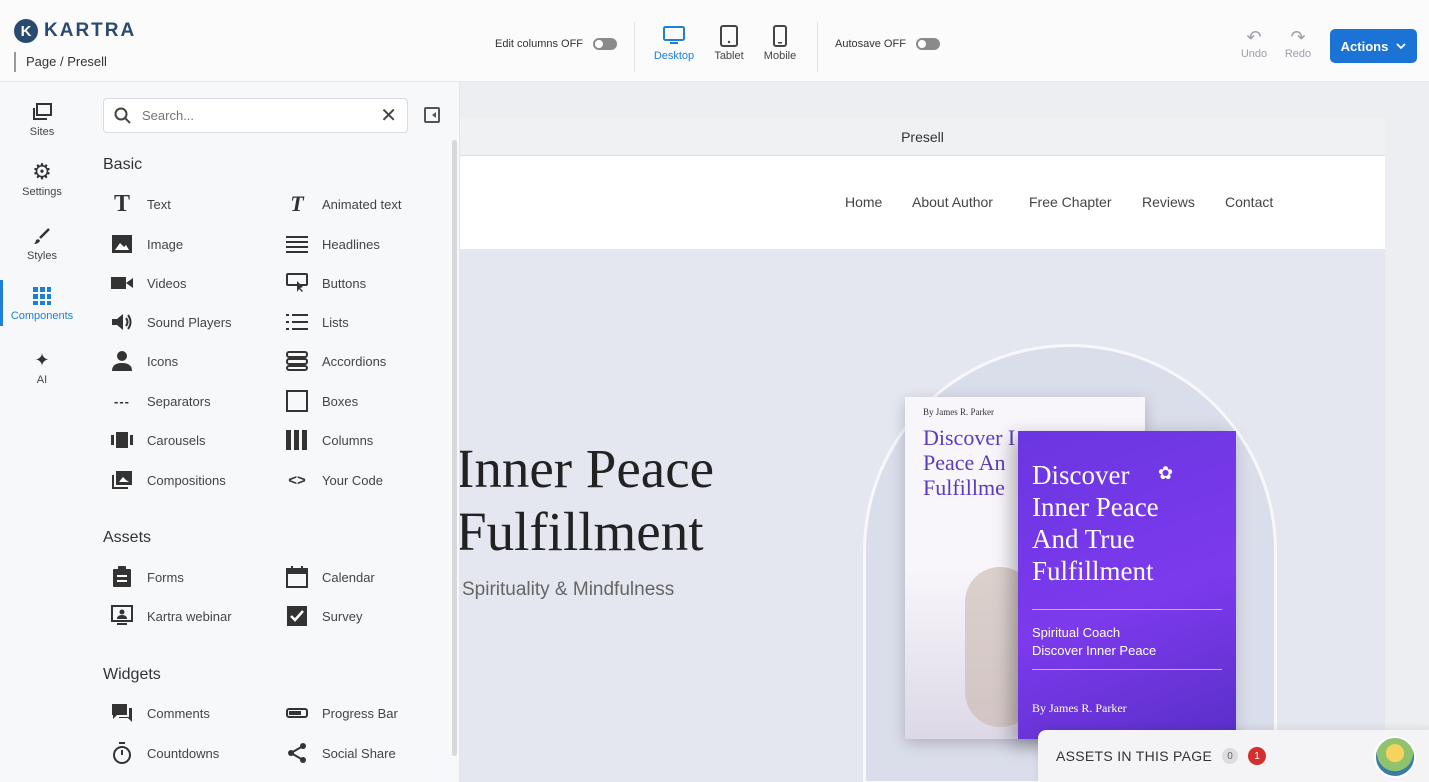 The height and width of the screenshot is (782, 1429). I want to click on rail-item-styles: Styles, so click(42, 242).